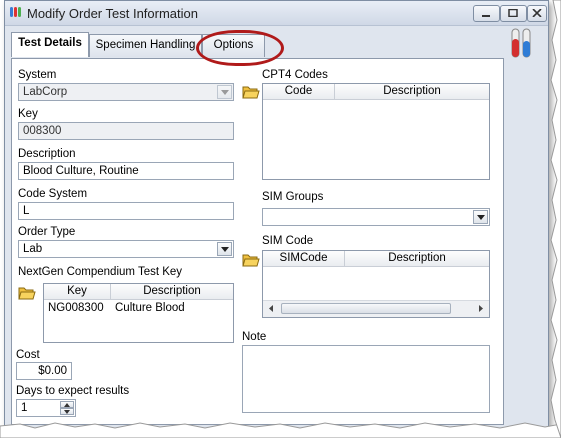 The height and width of the screenshot is (438, 561). I want to click on compendium-grid: Key Description NG008300 Culture Blood, so click(138, 313).